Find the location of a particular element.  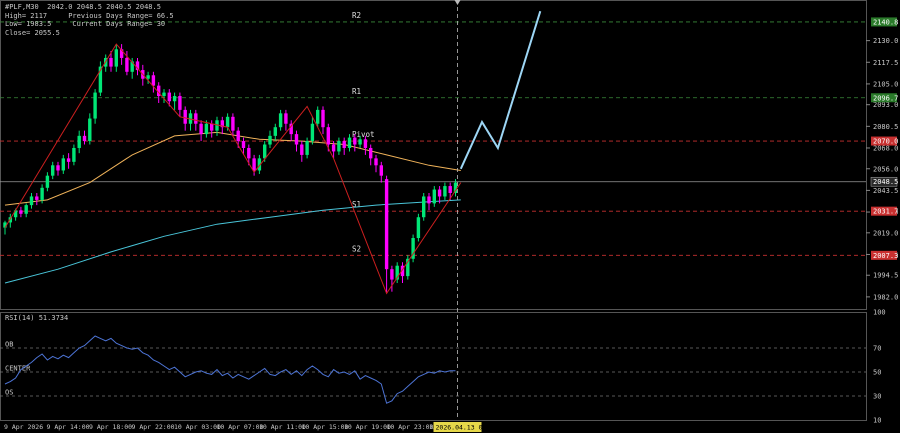

x-tick-label: 10 Apr 19:00 is located at coordinates (367, 427).